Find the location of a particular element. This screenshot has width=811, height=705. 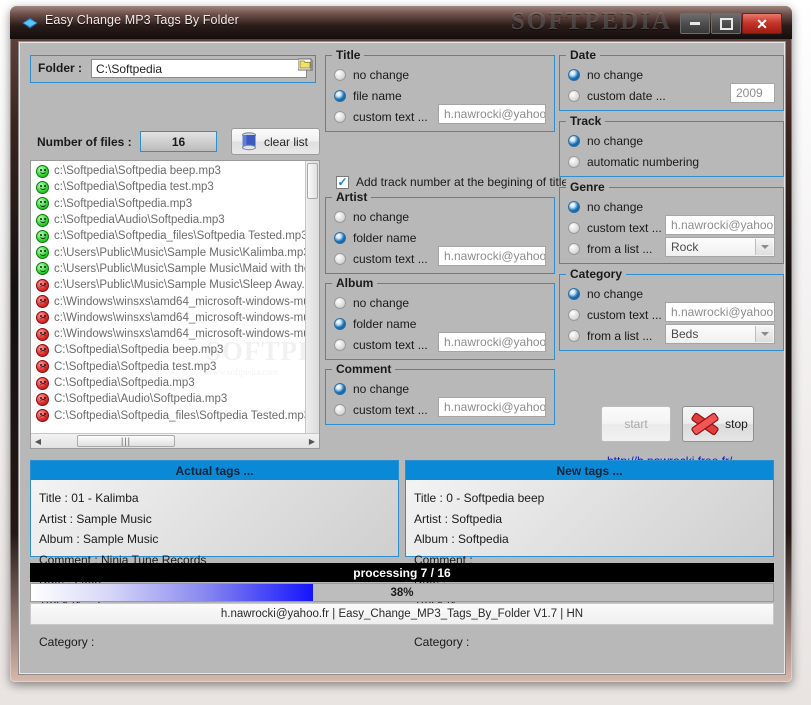

scrollbar-thumb-horizontal: ||| is located at coordinates (126, 441).